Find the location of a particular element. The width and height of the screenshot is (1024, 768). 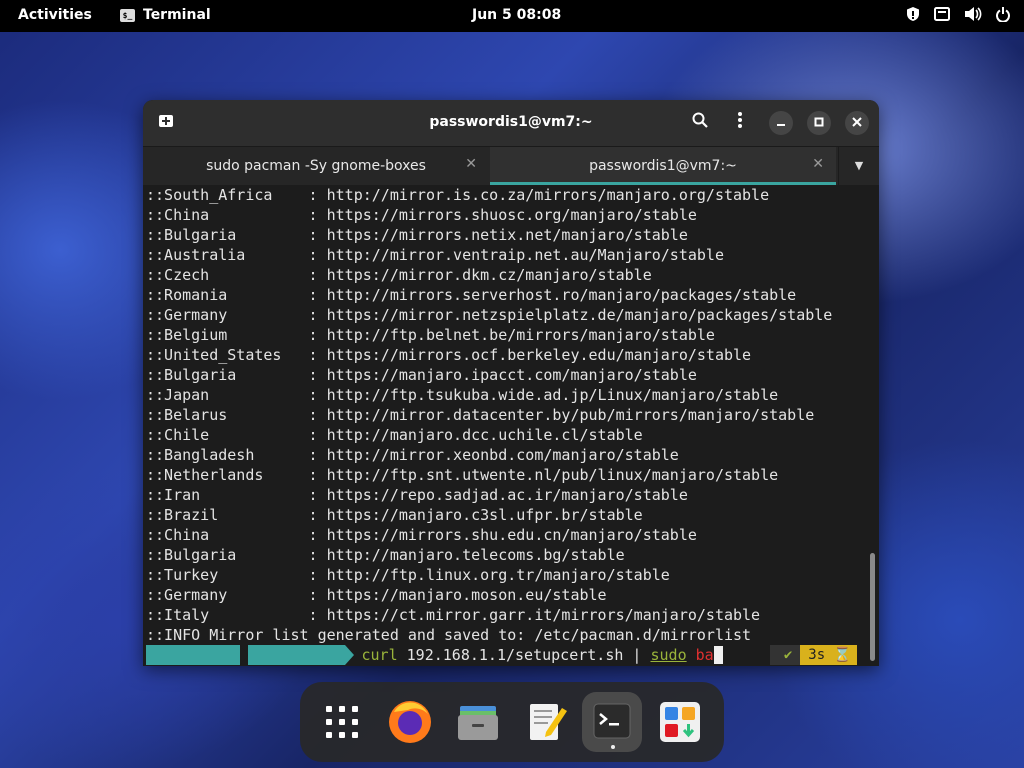

network-icon is located at coordinates (942, 14).